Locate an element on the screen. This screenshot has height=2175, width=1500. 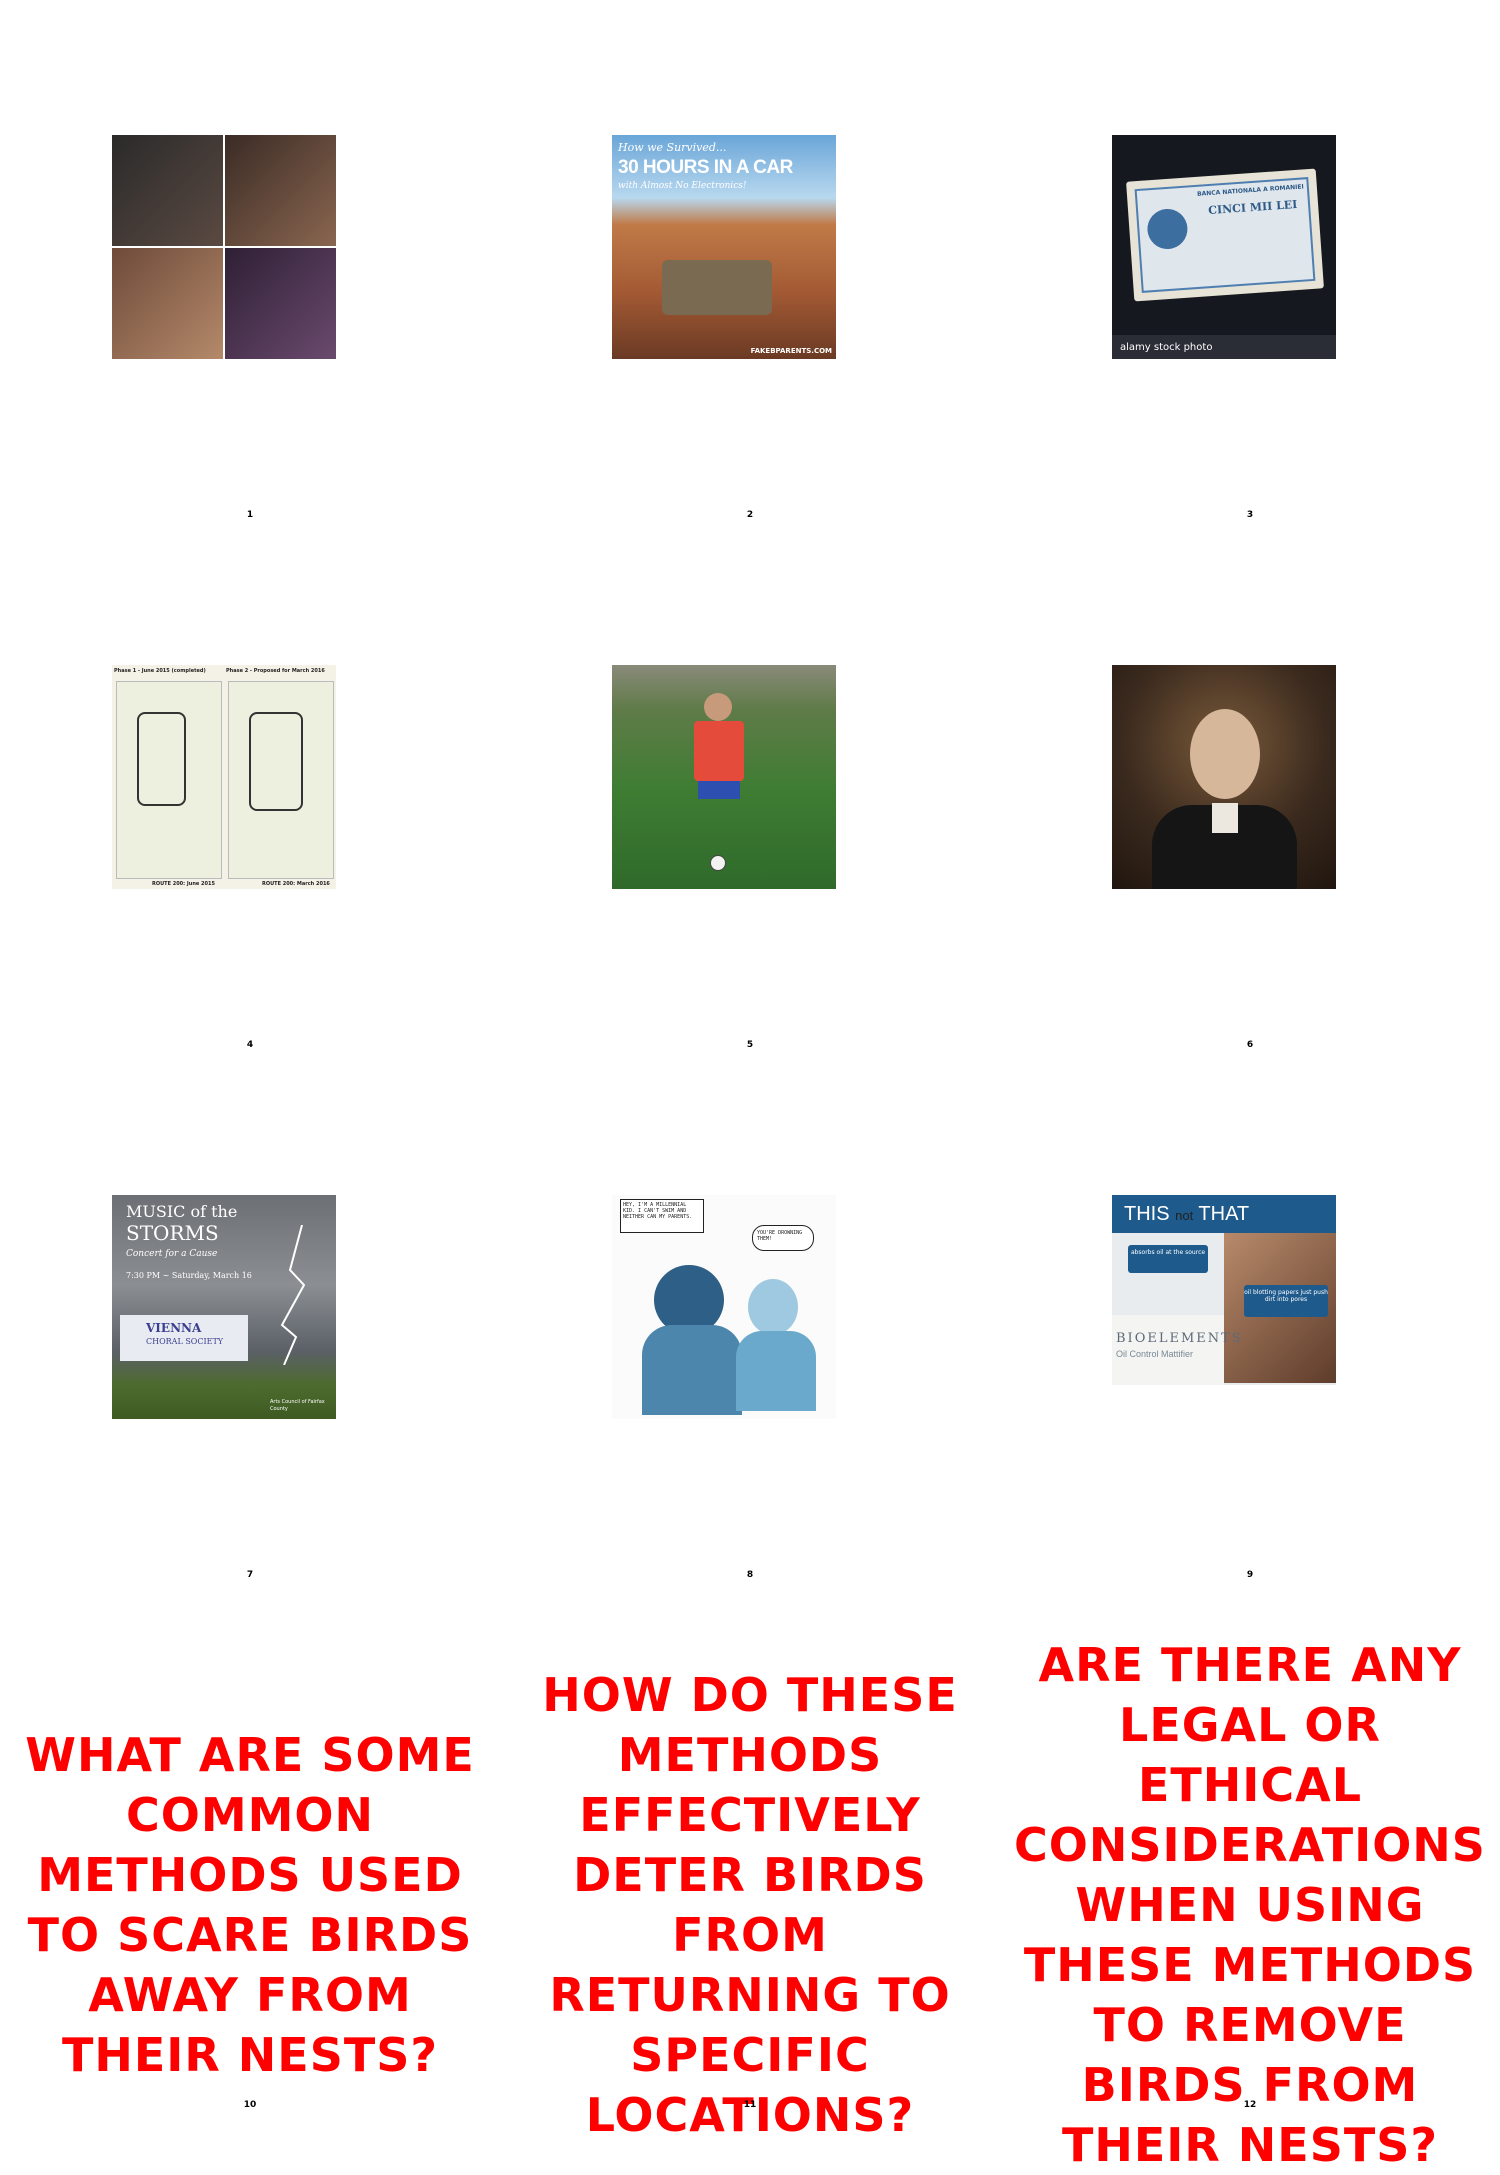
grid-cell-6: 6 is located at coordinates (1250, 795).